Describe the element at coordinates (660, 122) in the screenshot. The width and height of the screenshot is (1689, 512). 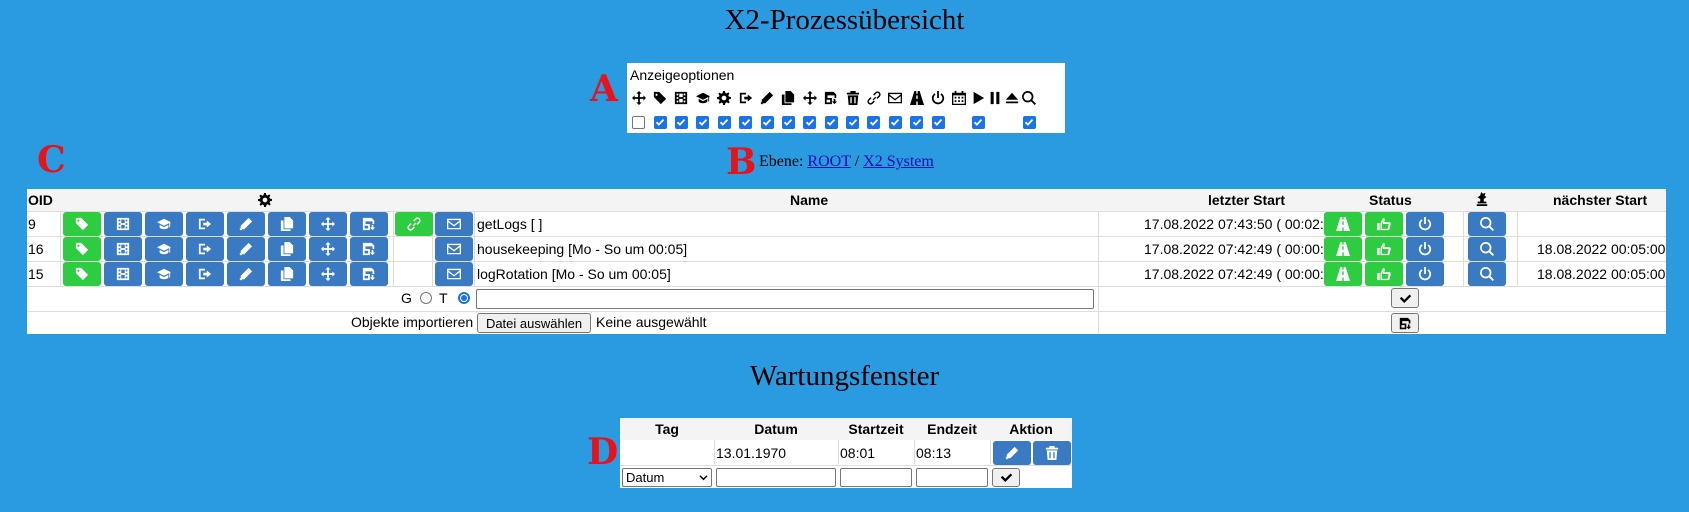
I see `option-checkbox-tag` at that location.